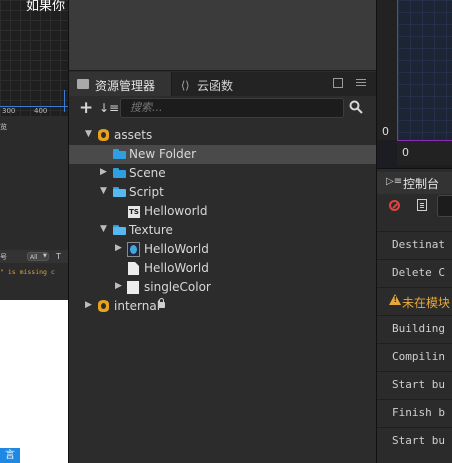 The width and height of the screenshot is (452, 463). What do you see at coordinates (418, 328) in the screenshot?
I see `log-text: Building` at bounding box center [418, 328].